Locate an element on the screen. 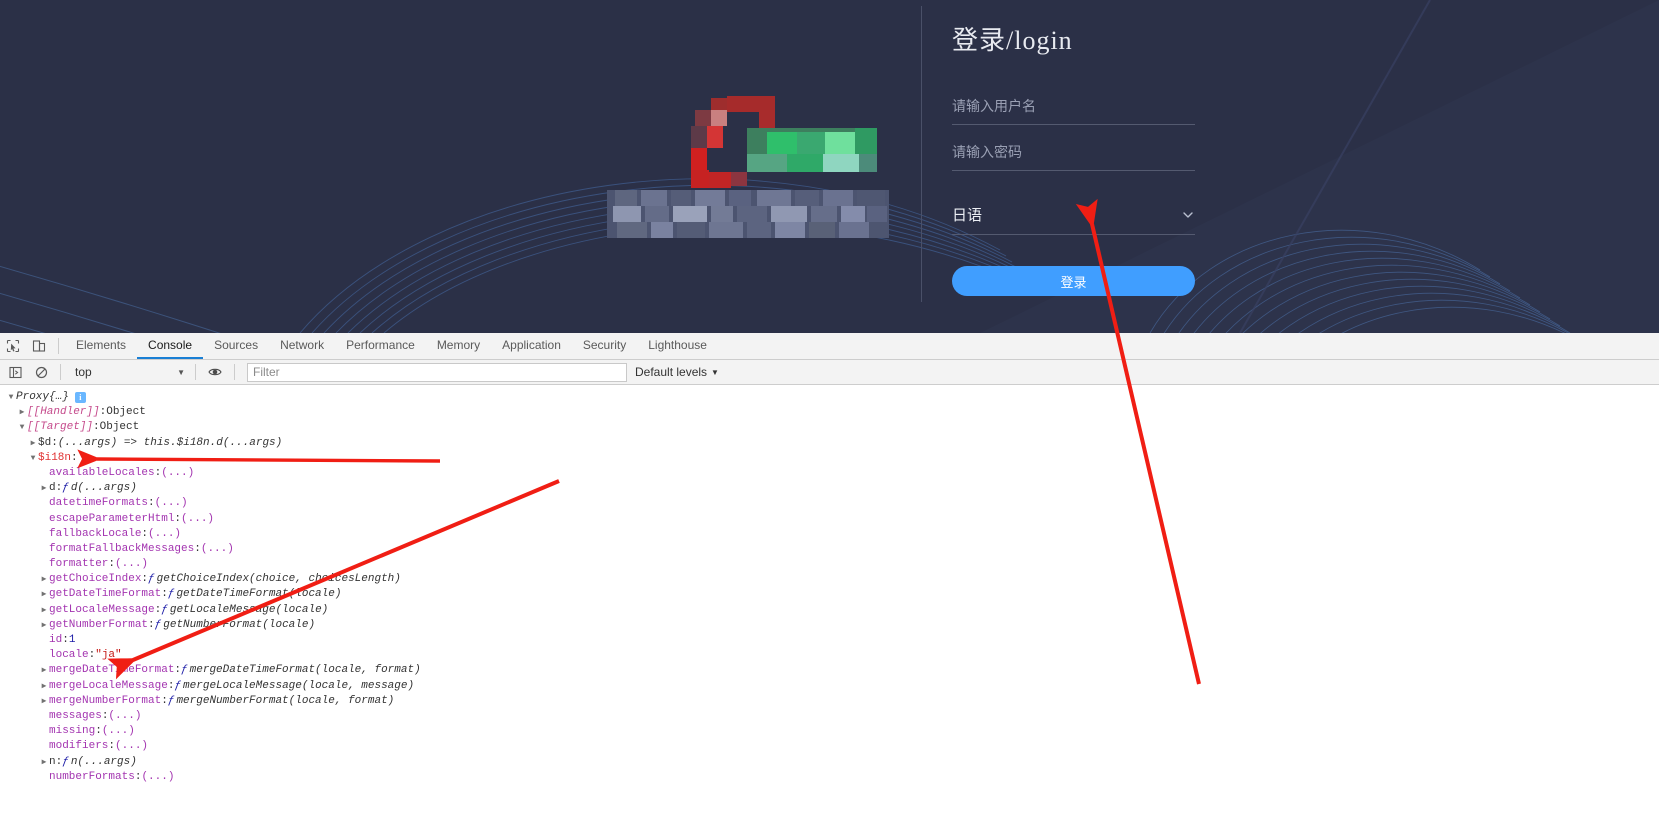 Image resolution: width=1659 pixels, height=828 pixels. console-tree-row: ▸escapeParameterHtml: (...) is located at coordinates (829, 519).